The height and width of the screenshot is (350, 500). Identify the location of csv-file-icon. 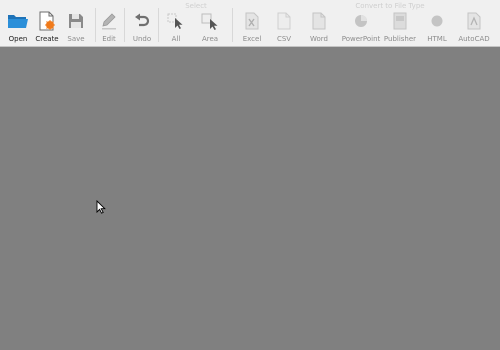
(284, 21).